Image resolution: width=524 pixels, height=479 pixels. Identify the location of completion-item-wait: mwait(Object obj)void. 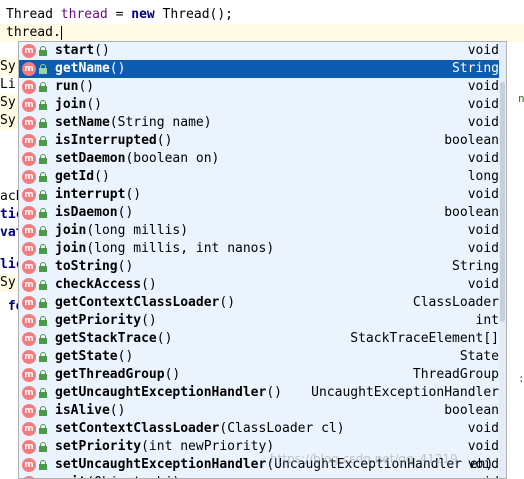
(262, 476).